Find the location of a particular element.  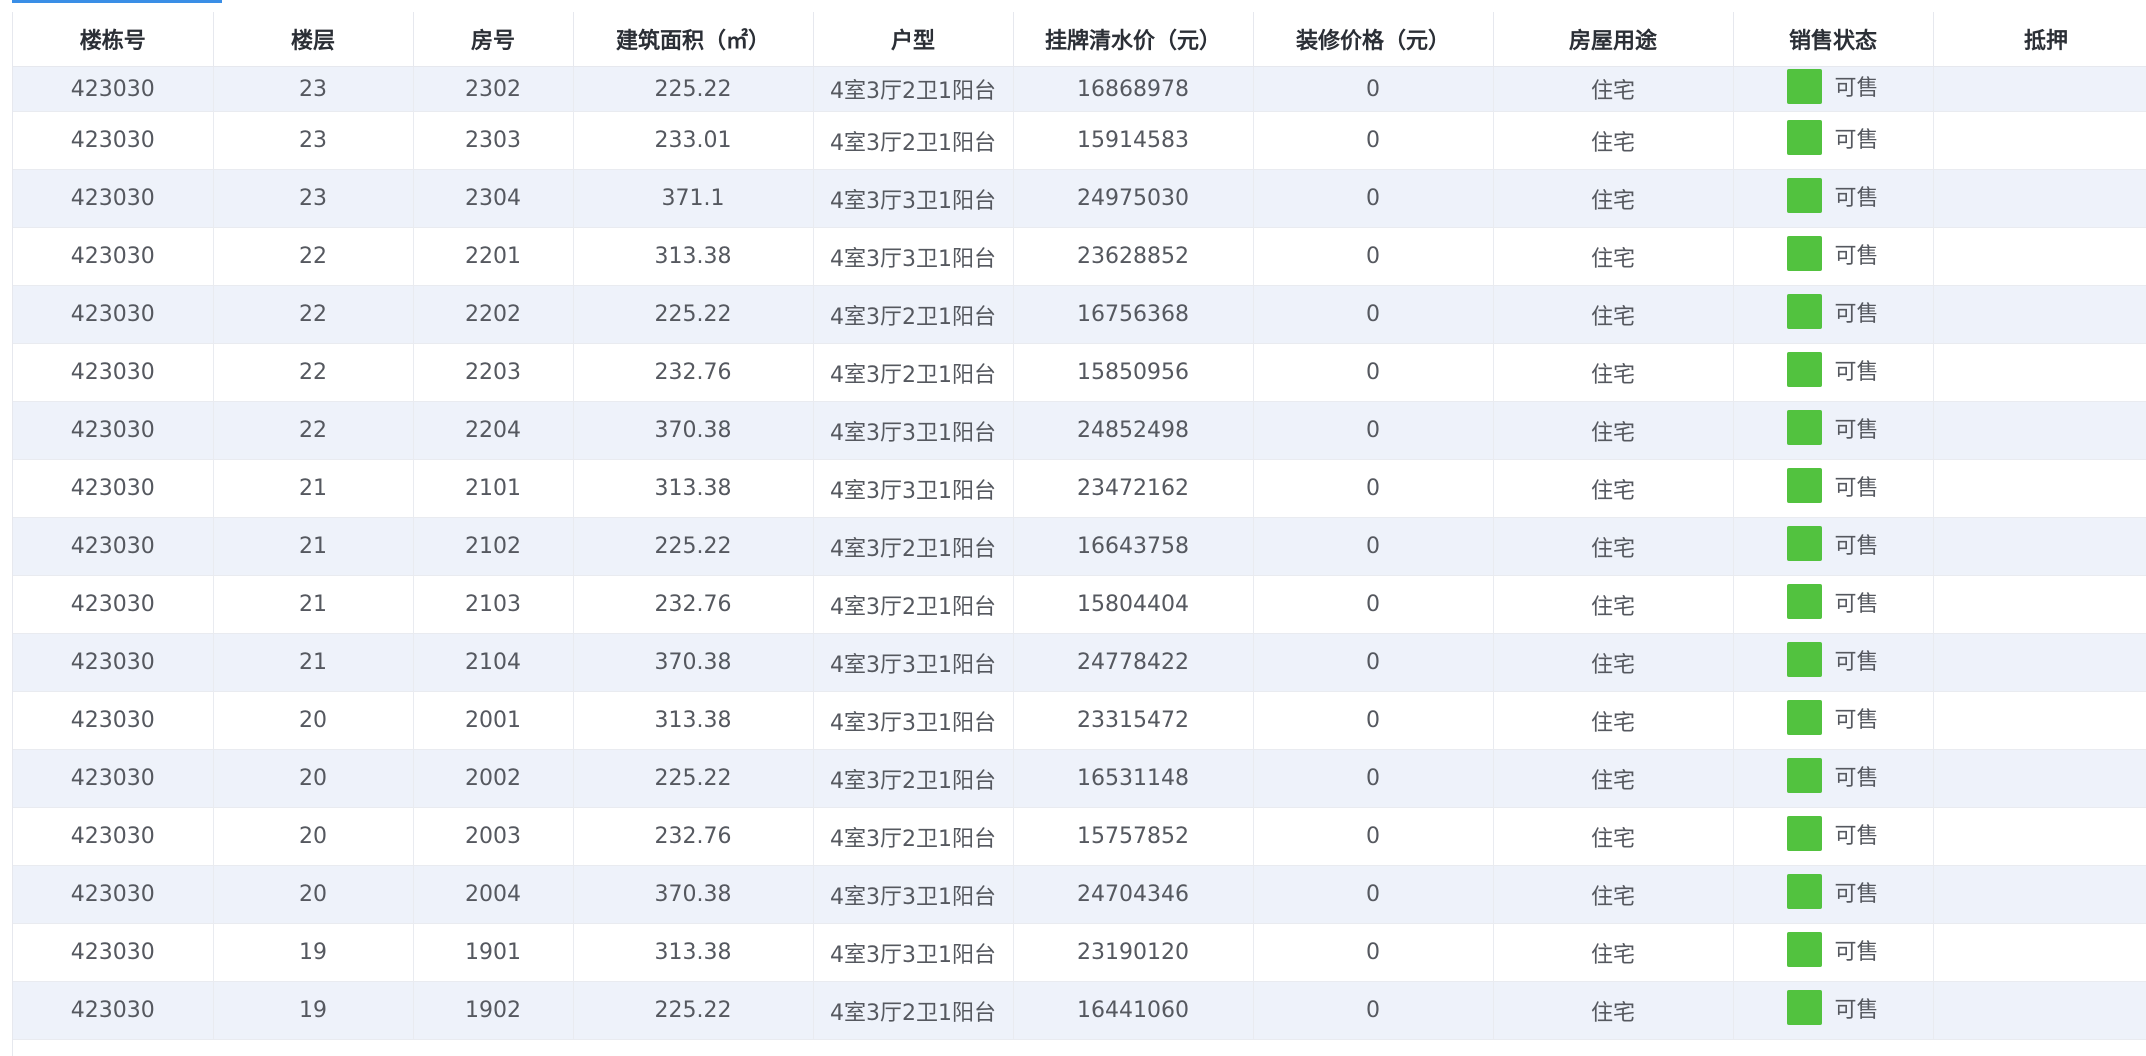

table-row: 423030 22 2203 232.76 4室3厅2卫1阳台 15850956 0 住宅 可售 is located at coordinates (1079, 372).